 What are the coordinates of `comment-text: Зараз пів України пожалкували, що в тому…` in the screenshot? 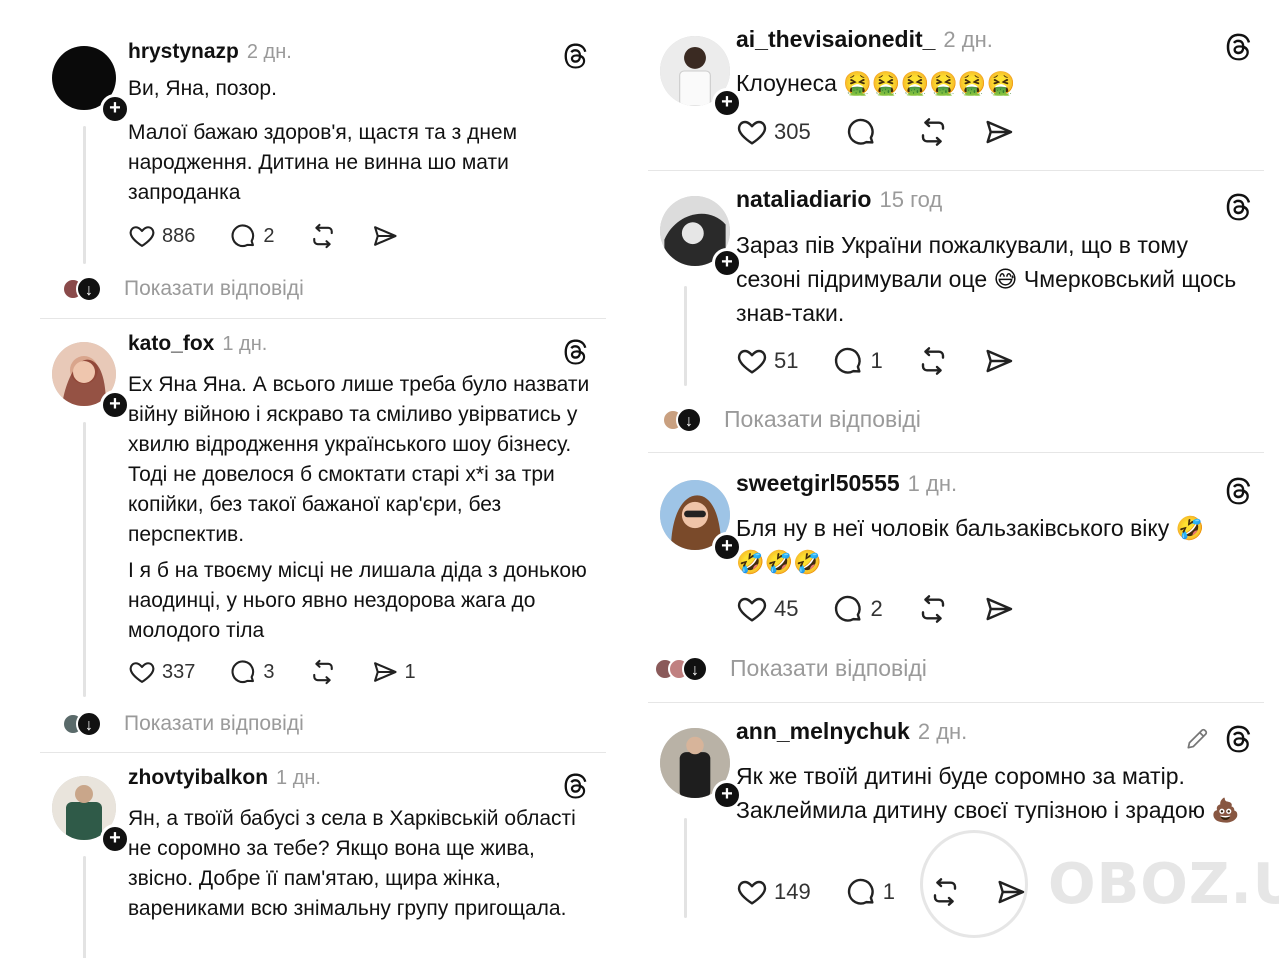 It's located at (986, 279).